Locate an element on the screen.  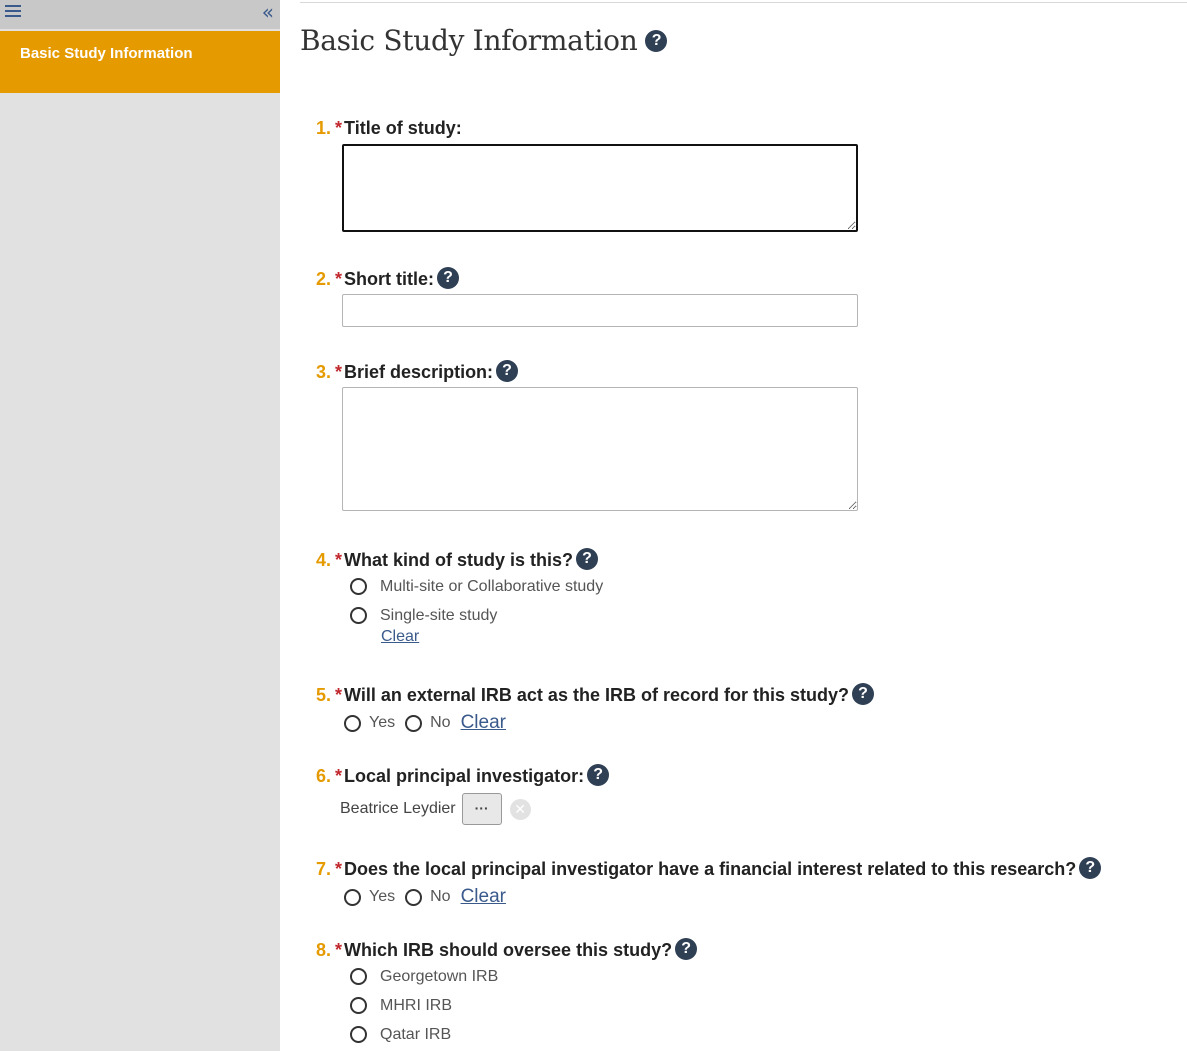
short-title-field is located at coordinates (600, 311).